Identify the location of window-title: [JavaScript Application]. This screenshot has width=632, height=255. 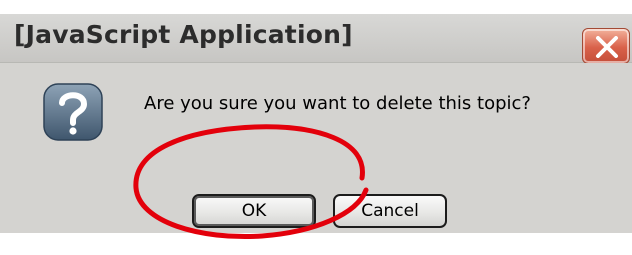
(183, 34).